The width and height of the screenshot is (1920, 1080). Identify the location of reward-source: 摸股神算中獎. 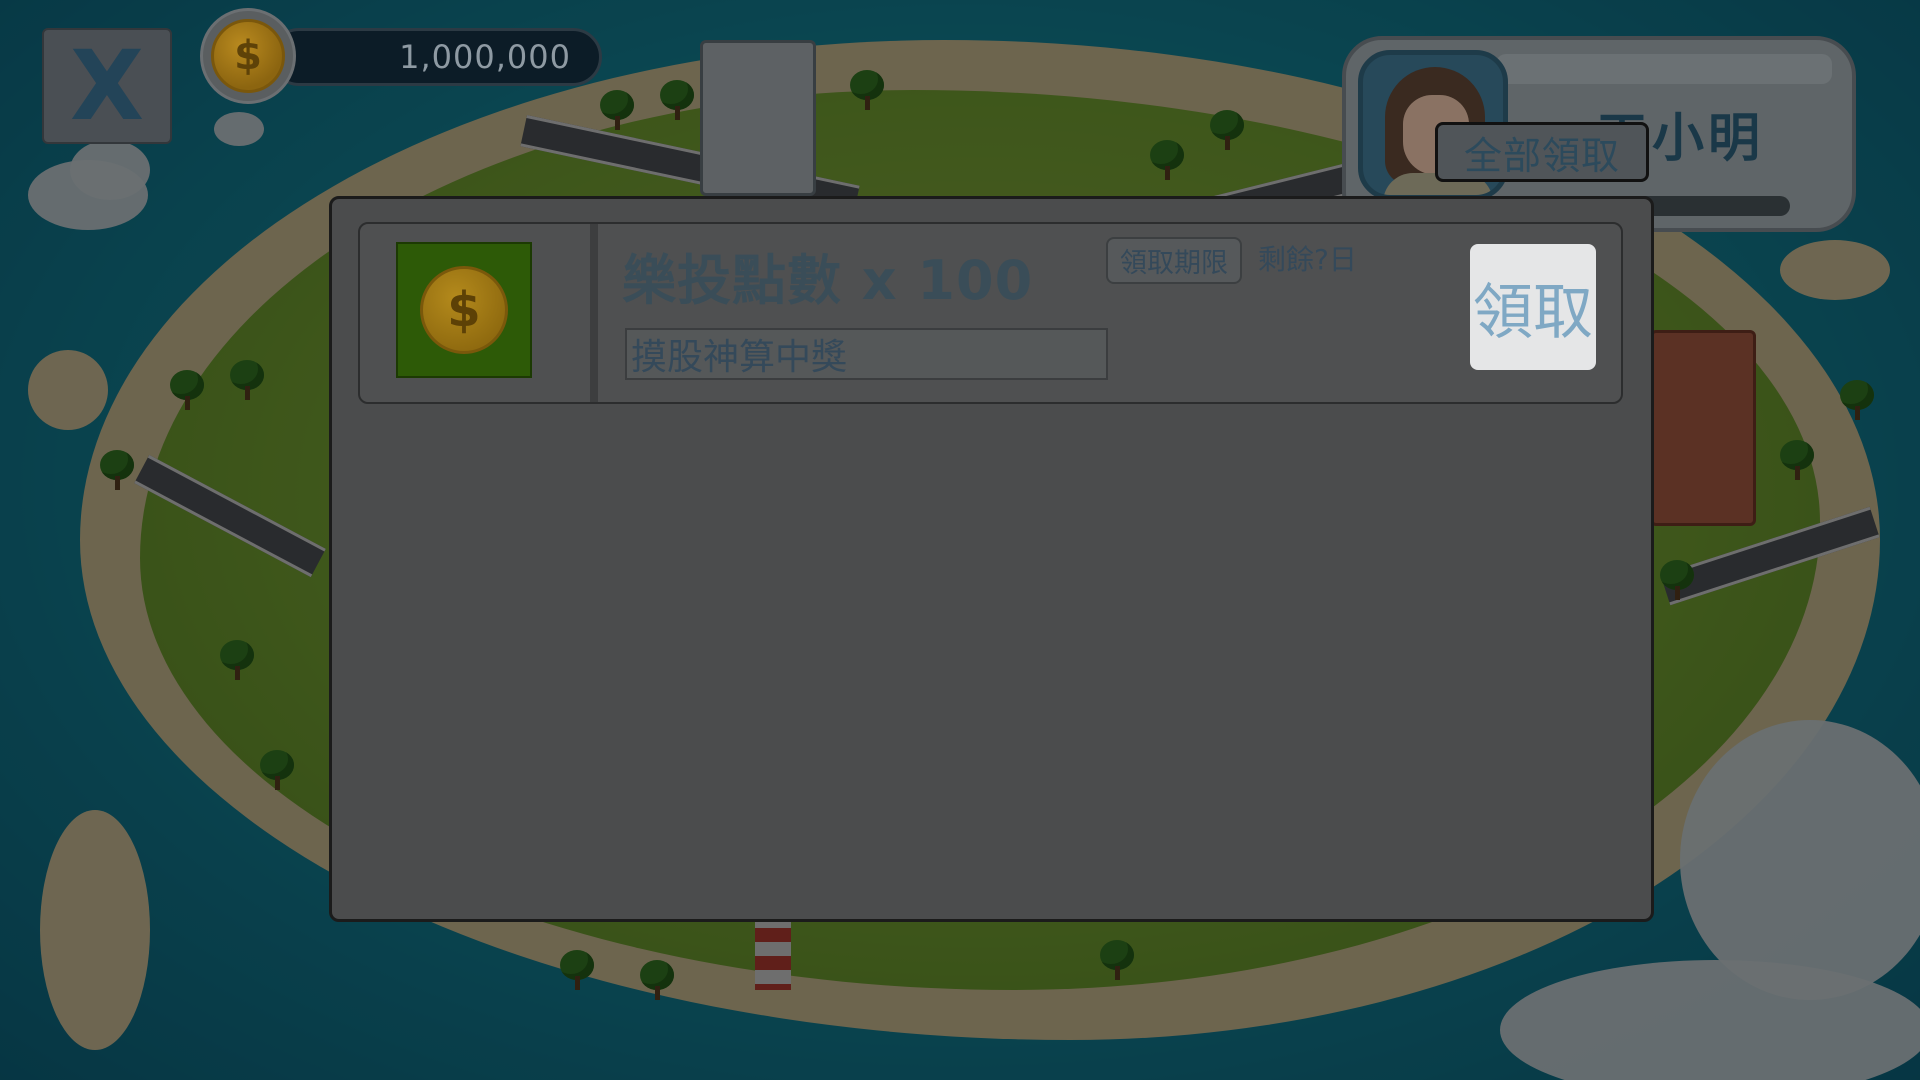
(866, 354).